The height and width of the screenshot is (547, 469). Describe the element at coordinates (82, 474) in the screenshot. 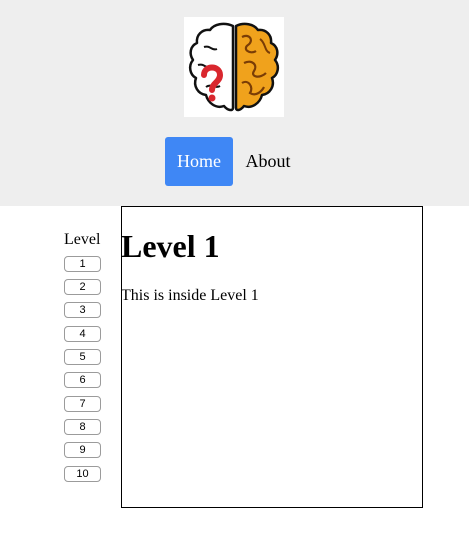

I see `level-button-10: 10` at that location.